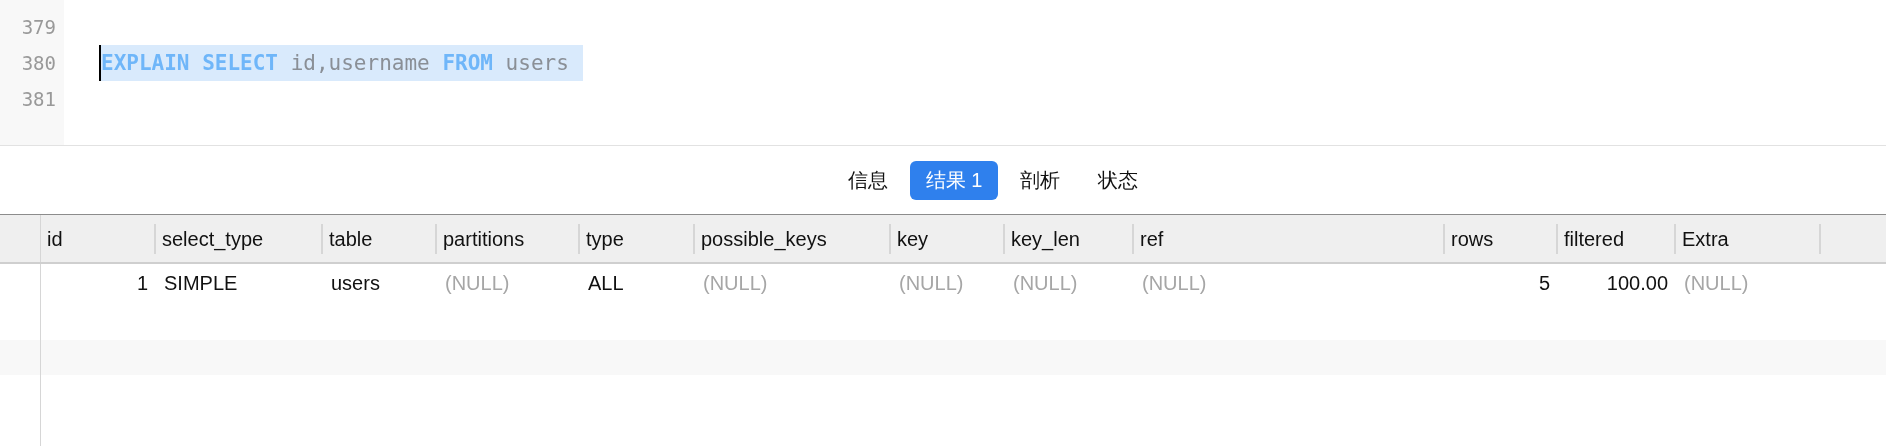 The height and width of the screenshot is (446, 1886). Describe the element at coordinates (1617, 238) in the screenshot. I see `column-header: filtered` at that location.